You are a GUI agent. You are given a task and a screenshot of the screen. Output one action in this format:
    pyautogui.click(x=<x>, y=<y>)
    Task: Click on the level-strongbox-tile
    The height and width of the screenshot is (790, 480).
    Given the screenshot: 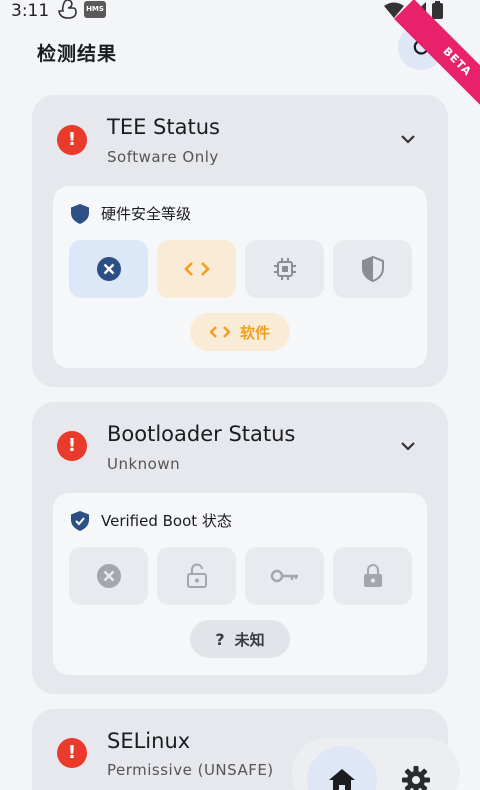 What is the action you would take?
    pyautogui.click(x=372, y=269)
    